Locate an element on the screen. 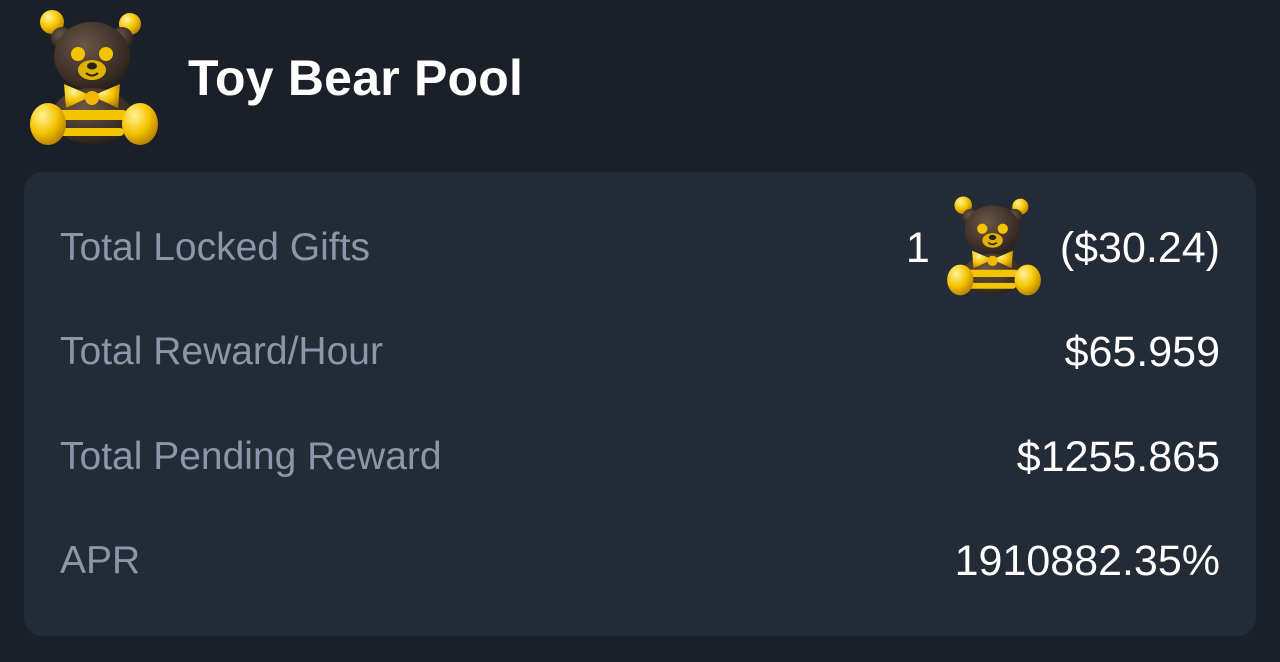 The width and height of the screenshot is (1280, 662). stat-value-pending-reward: $1255.865 is located at coordinates (1118, 457).